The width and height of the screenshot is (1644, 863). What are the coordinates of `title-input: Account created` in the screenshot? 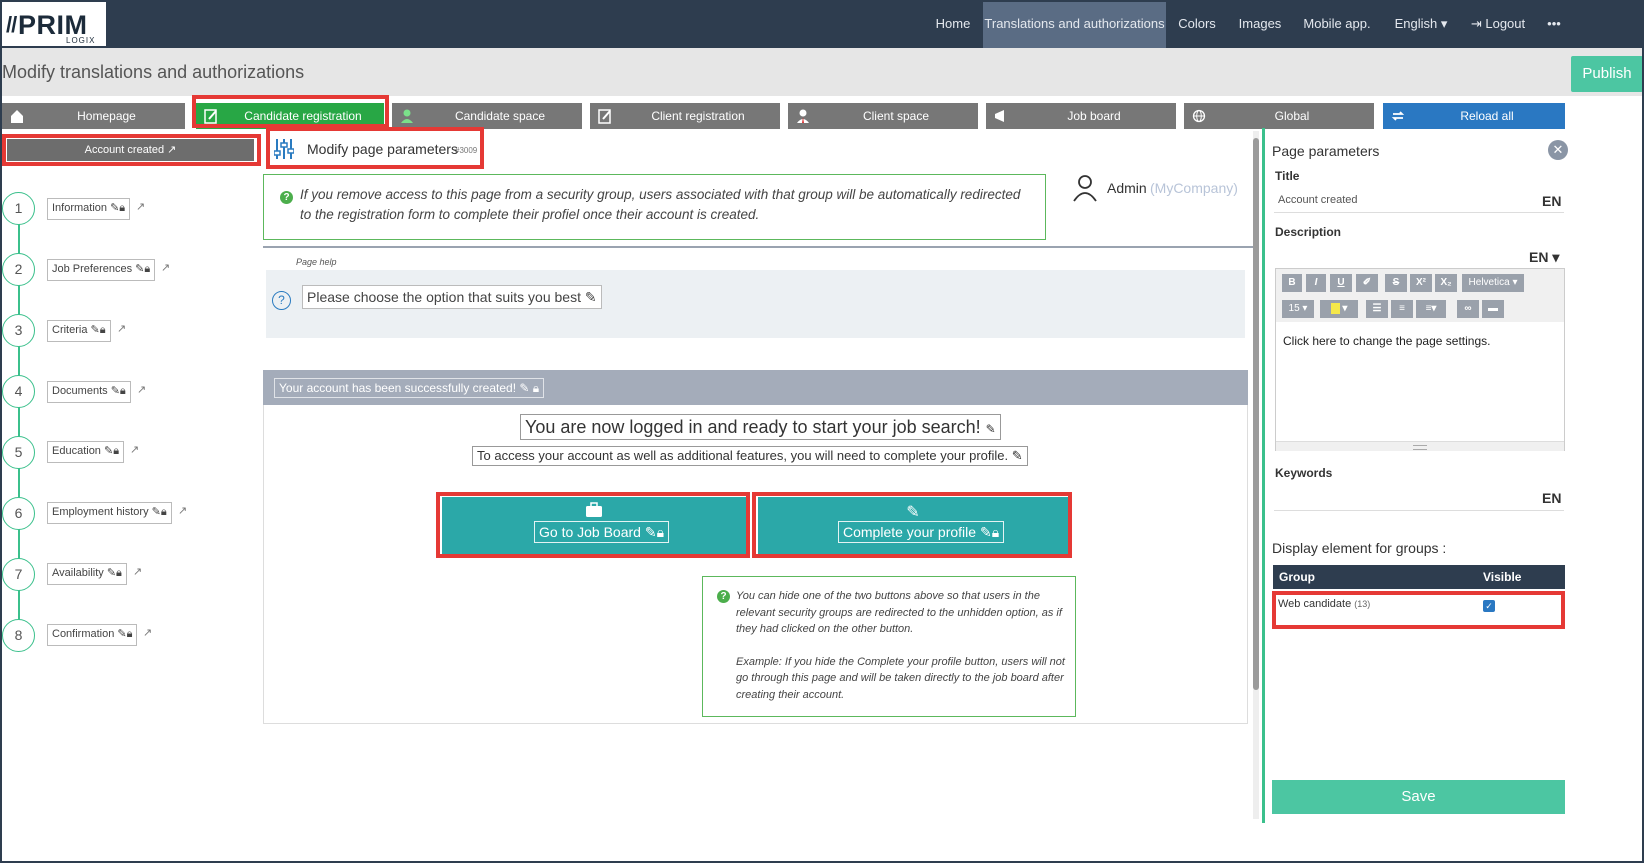 It's located at (1318, 200).